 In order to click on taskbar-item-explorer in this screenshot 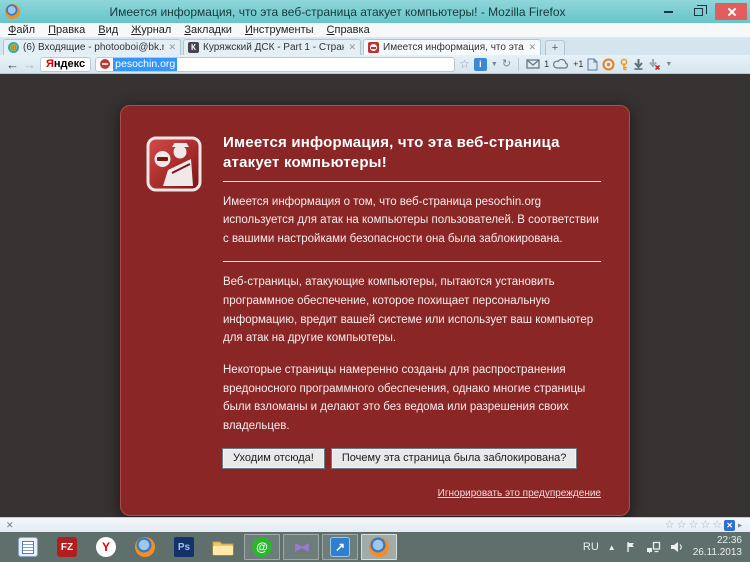, I will do `click(223, 547)`.